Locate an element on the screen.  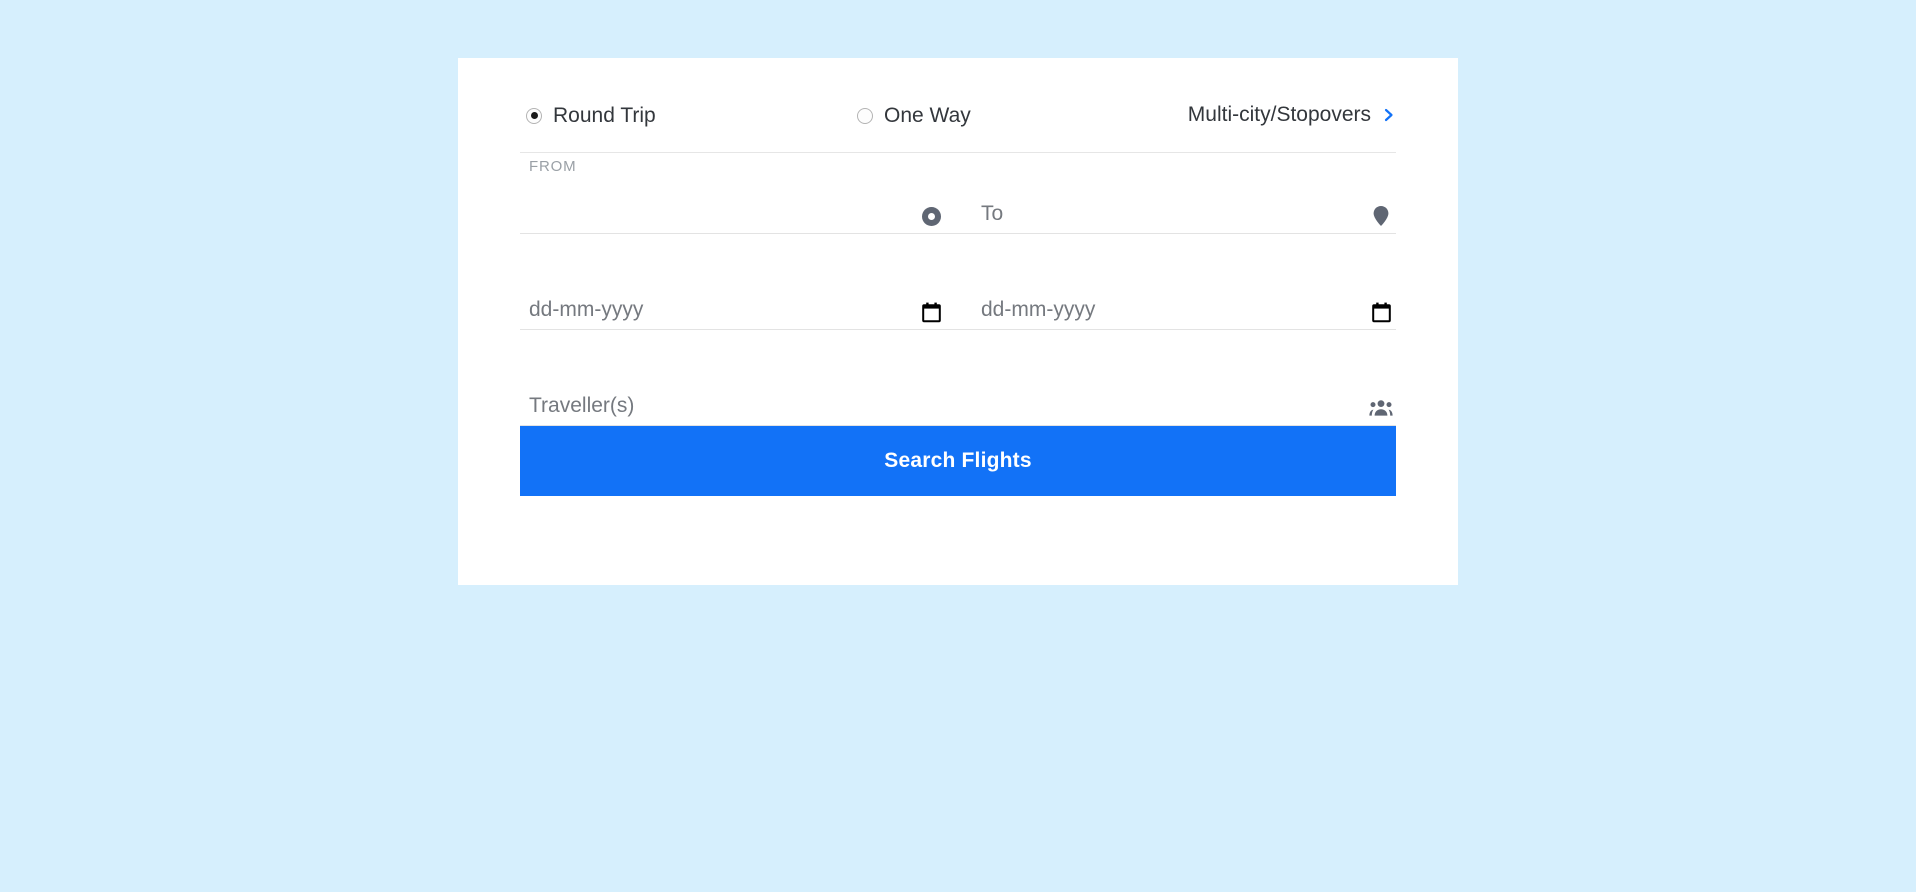
chevron-right-icon is located at coordinates (1388, 114).